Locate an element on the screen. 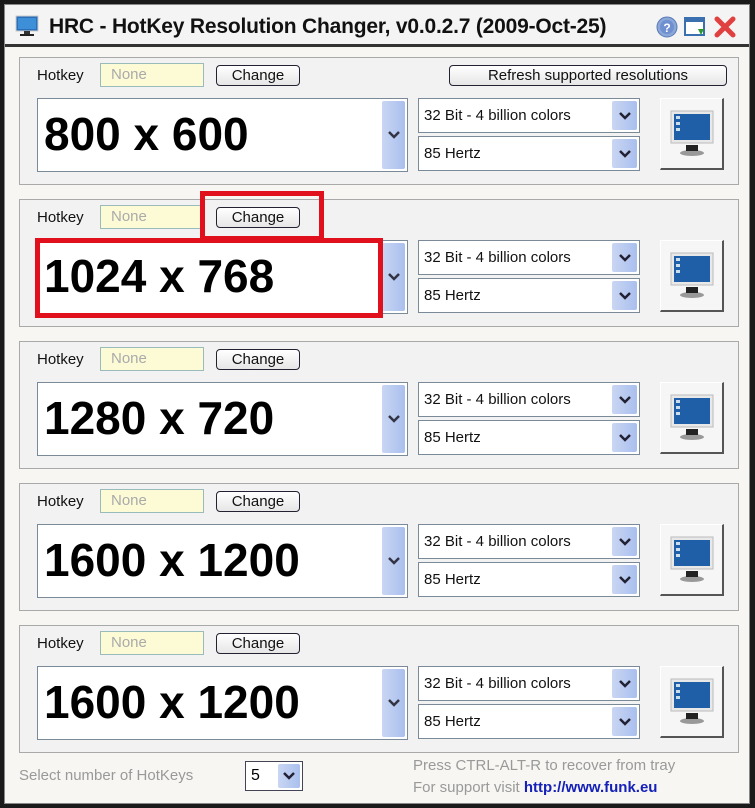 The width and height of the screenshot is (755, 808). close-icon is located at coordinates (725, 27).